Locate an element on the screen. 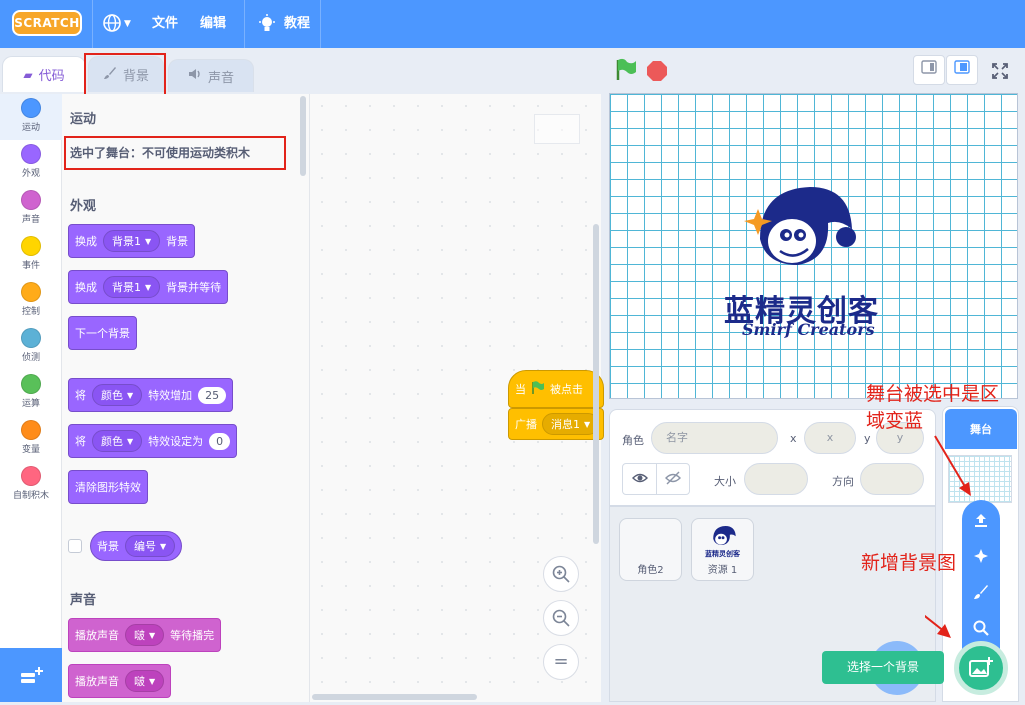 The image size is (1025, 705). block-categories: 运动外观声音事件 控制侦测运算变量自制积木 is located at coordinates (31, 372).